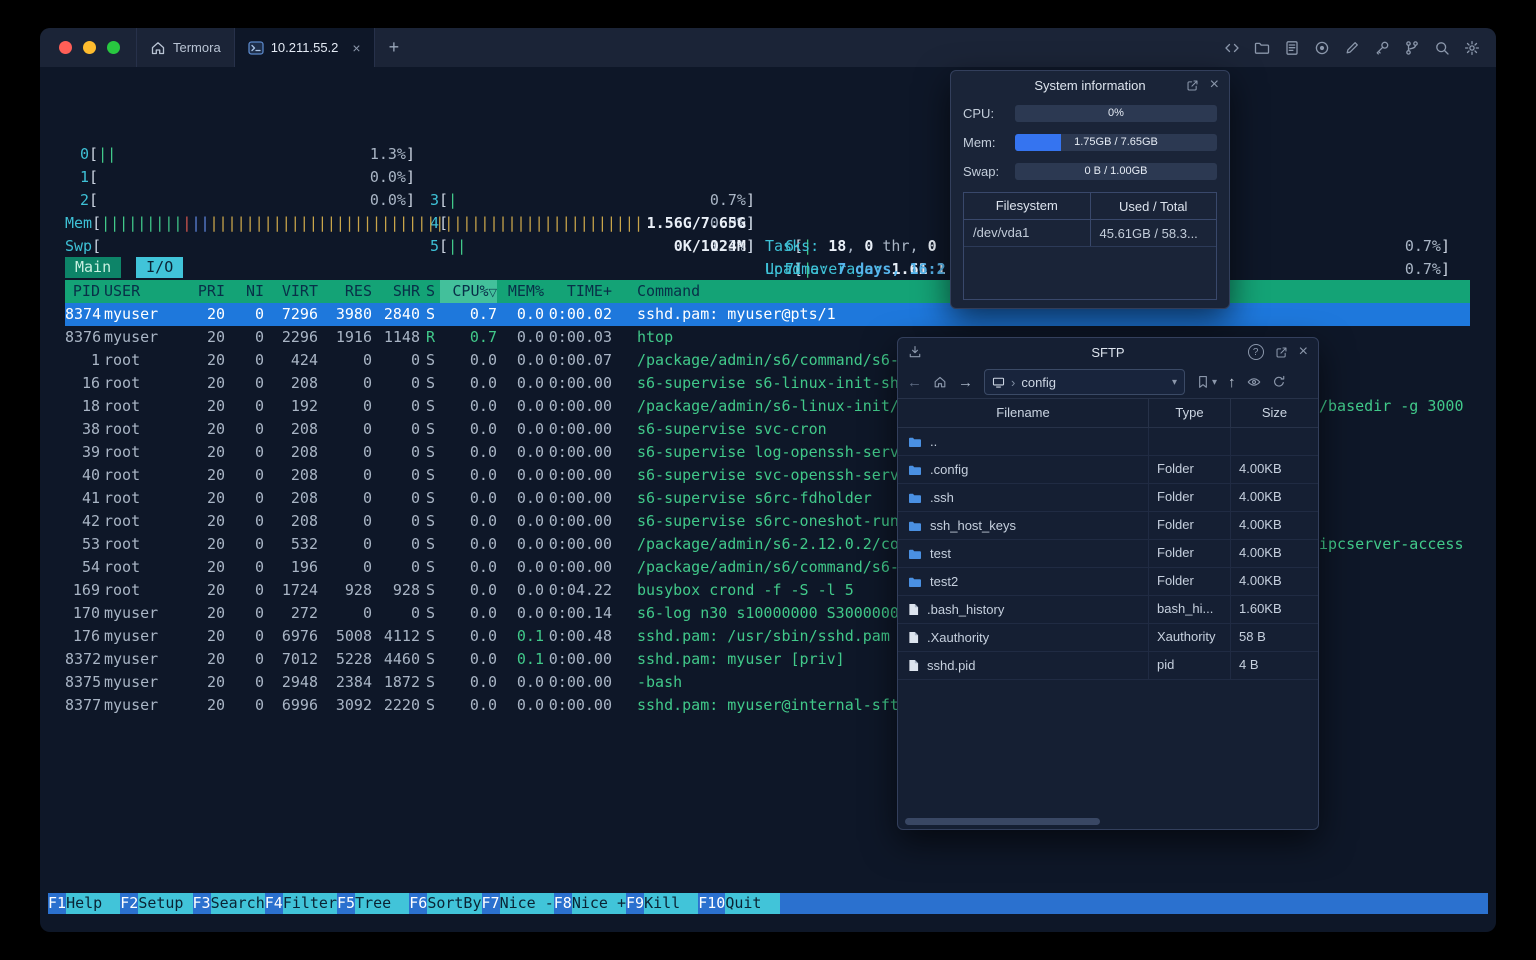 This screenshot has height=960, width=1536. Describe the element at coordinates (1108, 610) in the screenshot. I see `file-row: .bash_history bash_hi... 1.60KB` at that location.